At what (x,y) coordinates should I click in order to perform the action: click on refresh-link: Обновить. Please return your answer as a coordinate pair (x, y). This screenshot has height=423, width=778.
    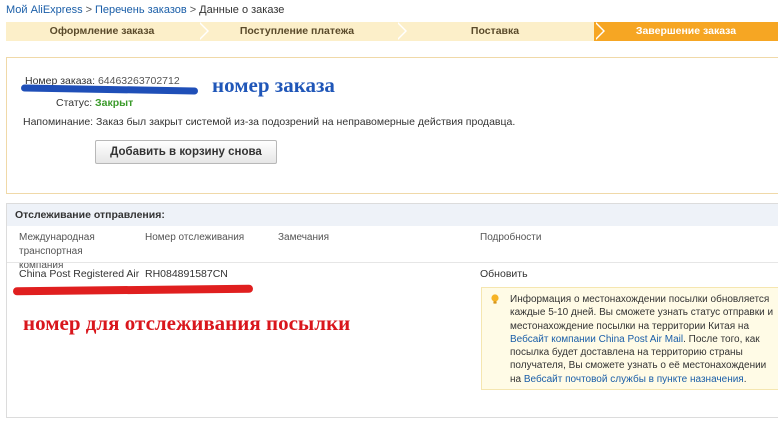
    Looking at the image, I should click on (504, 274).